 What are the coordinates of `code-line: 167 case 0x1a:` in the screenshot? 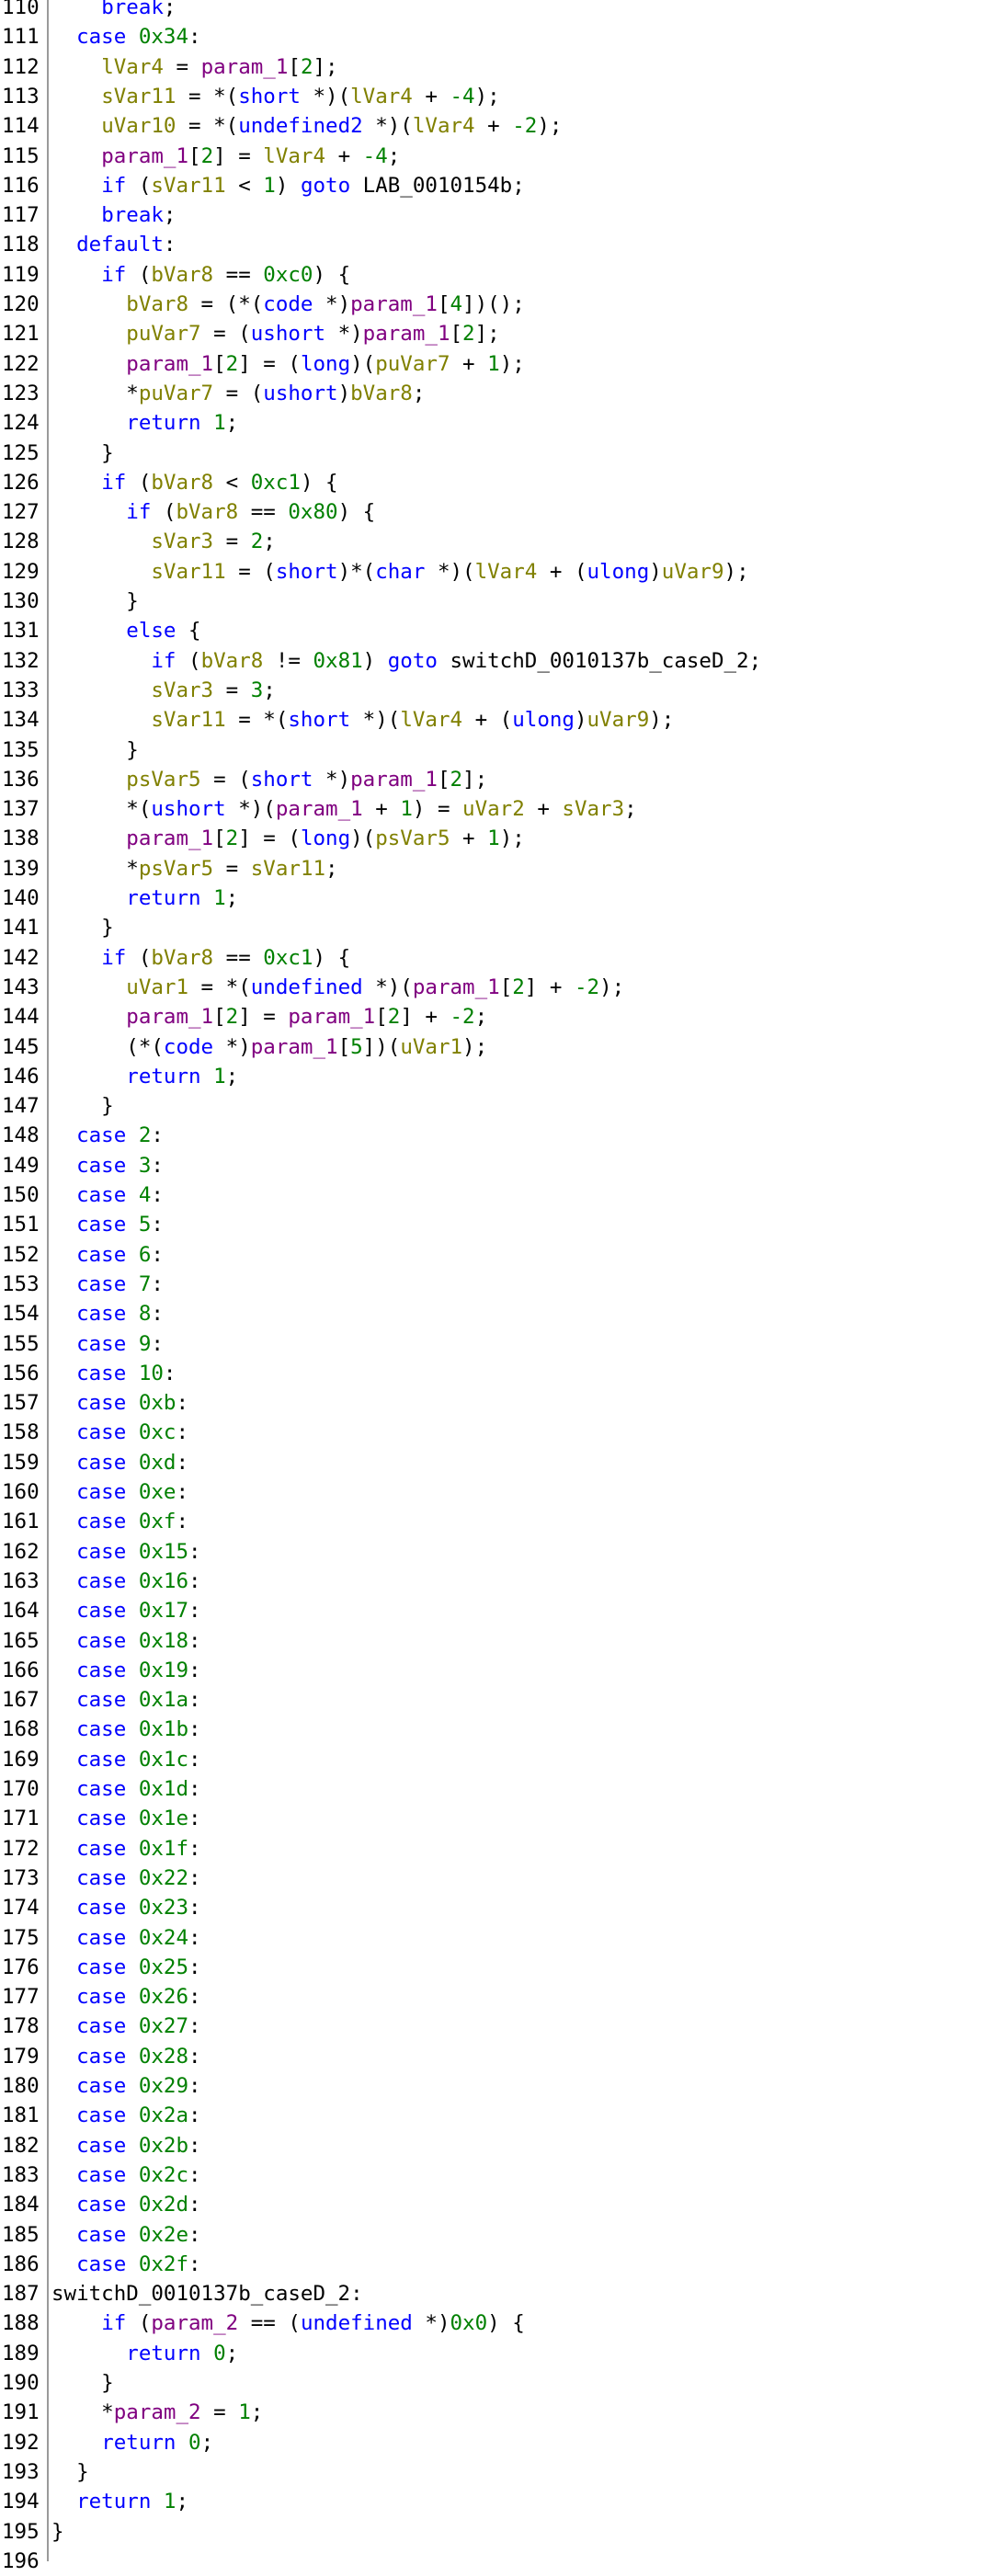 It's located at (495, 1700).